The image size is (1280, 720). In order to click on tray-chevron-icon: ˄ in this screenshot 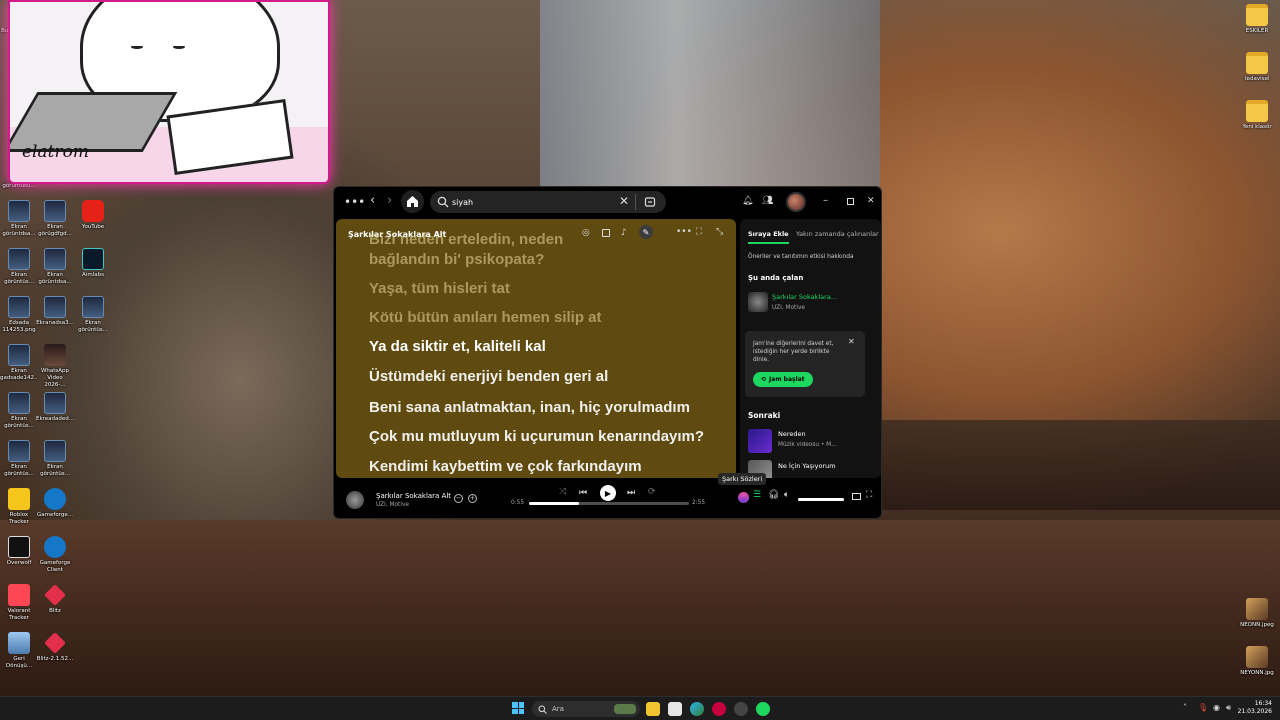, I will do `click(1185, 707)`.